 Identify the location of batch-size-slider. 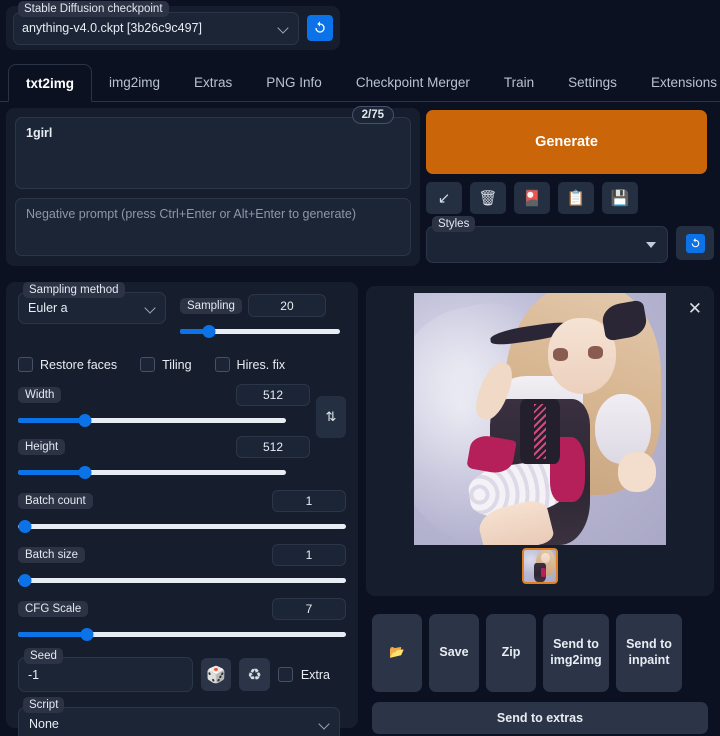
(182, 580).